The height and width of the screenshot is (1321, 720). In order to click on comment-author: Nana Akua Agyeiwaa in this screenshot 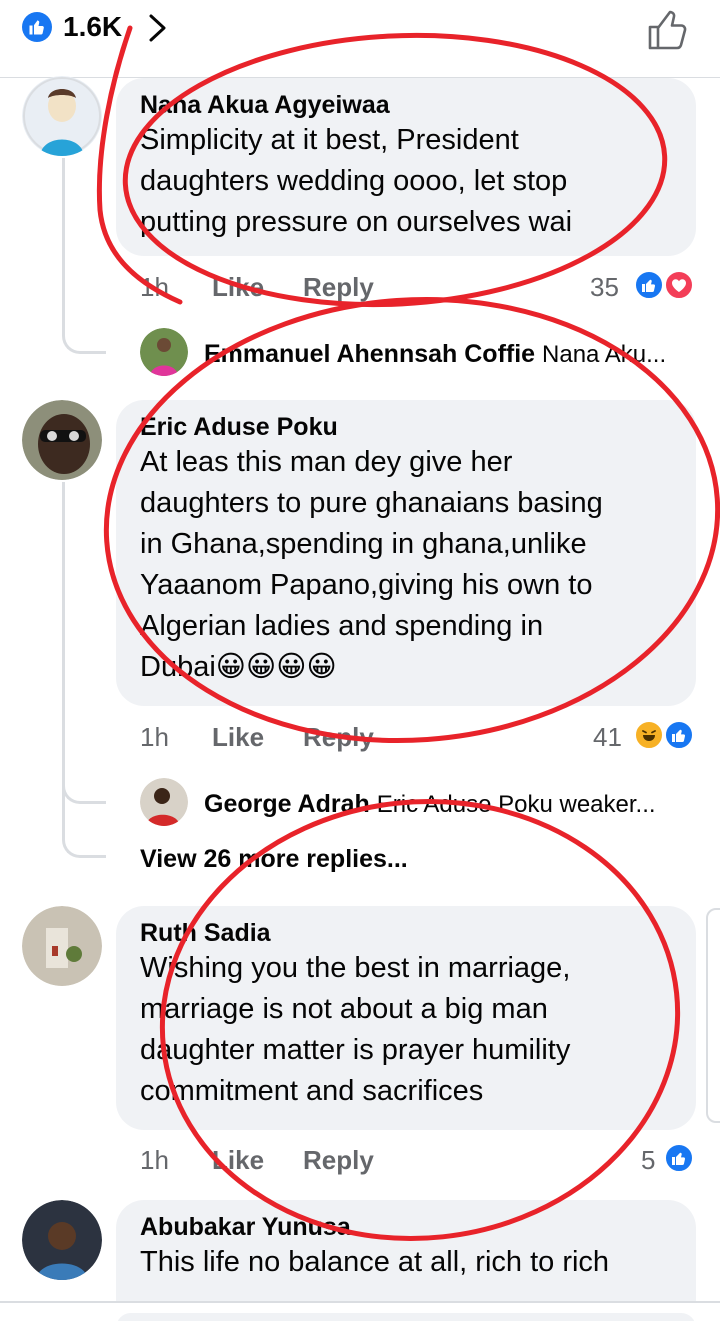, I will do `click(406, 105)`.